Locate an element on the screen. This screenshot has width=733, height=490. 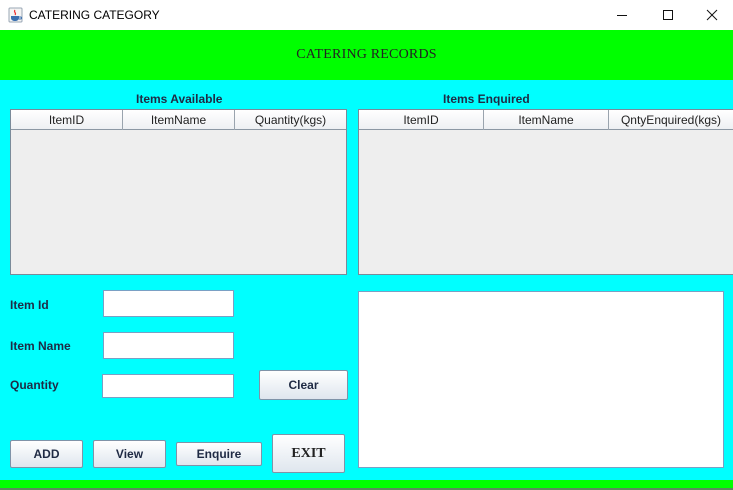
view-button: View is located at coordinates (129, 454).